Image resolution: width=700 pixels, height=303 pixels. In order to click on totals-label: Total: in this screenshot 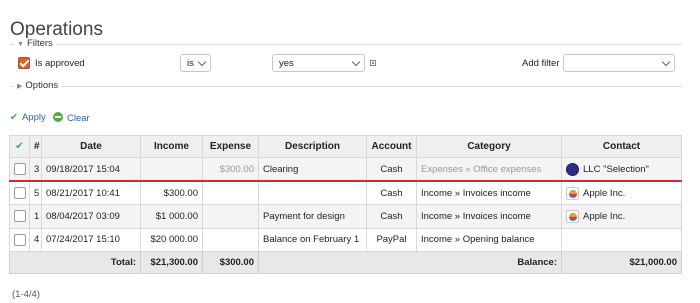, I will do `click(75, 262)`.